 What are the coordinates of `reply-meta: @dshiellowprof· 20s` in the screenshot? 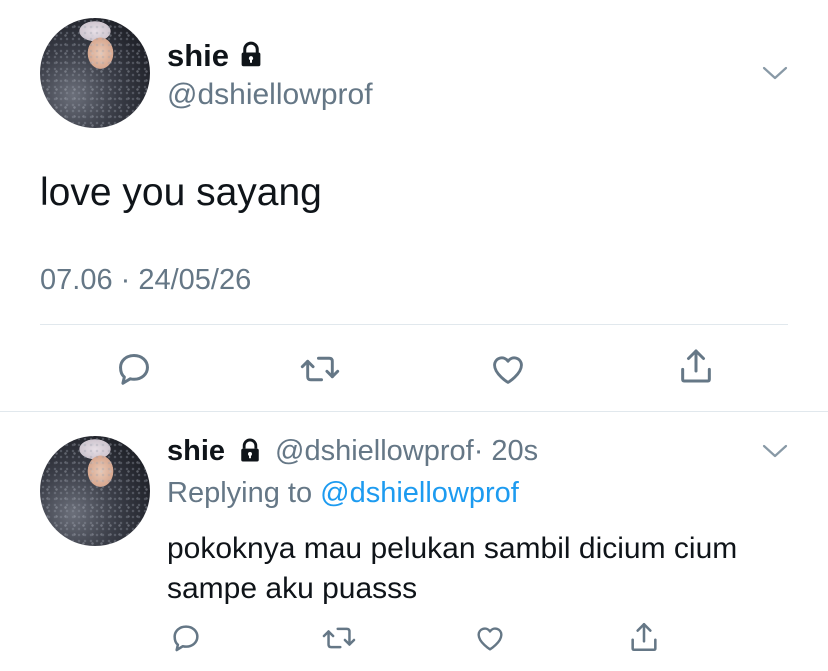 It's located at (406, 451).